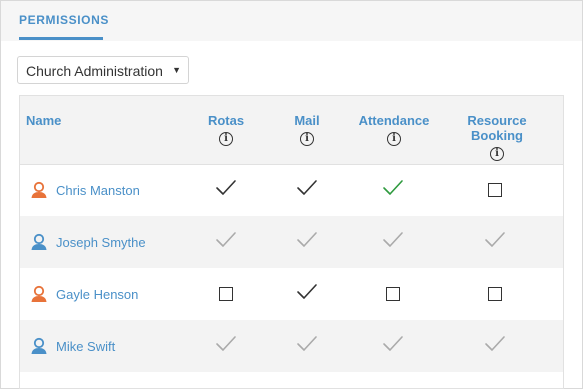 The height and width of the screenshot is (389, 583). What do you see at coordinates (307, 120) in the screenshot?
I see `column-header-label: Mail` at bounding box center [307, 120].